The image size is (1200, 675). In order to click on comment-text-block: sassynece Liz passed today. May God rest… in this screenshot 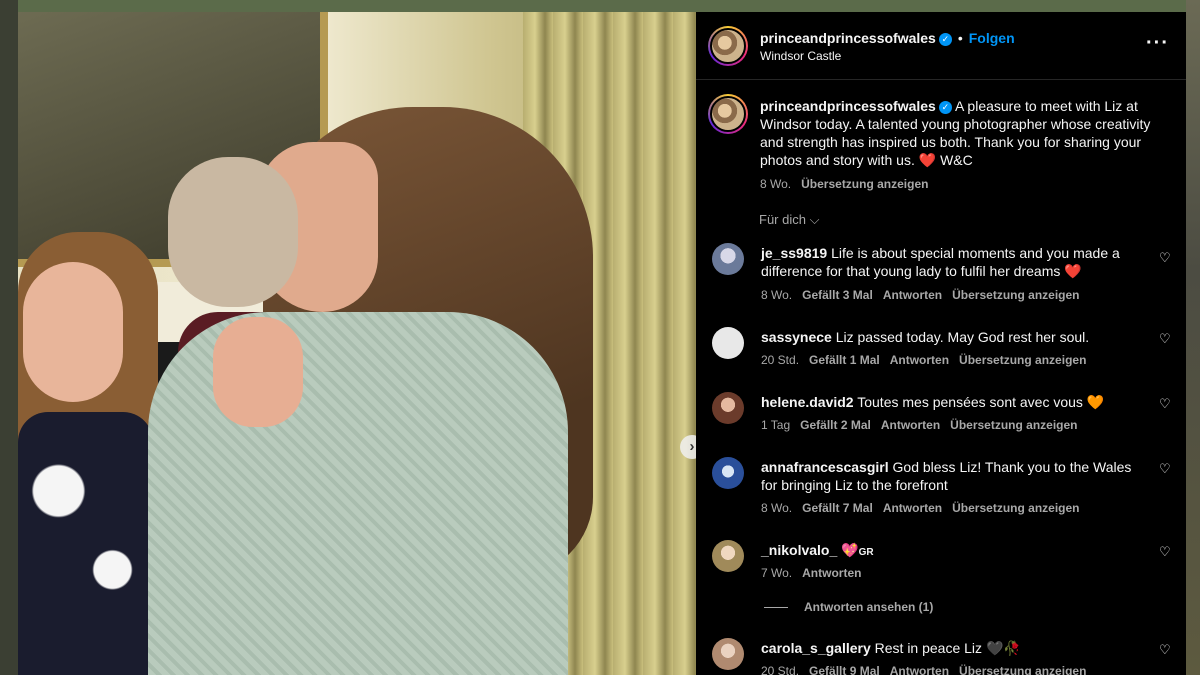, I will do `click(951, 337)`.